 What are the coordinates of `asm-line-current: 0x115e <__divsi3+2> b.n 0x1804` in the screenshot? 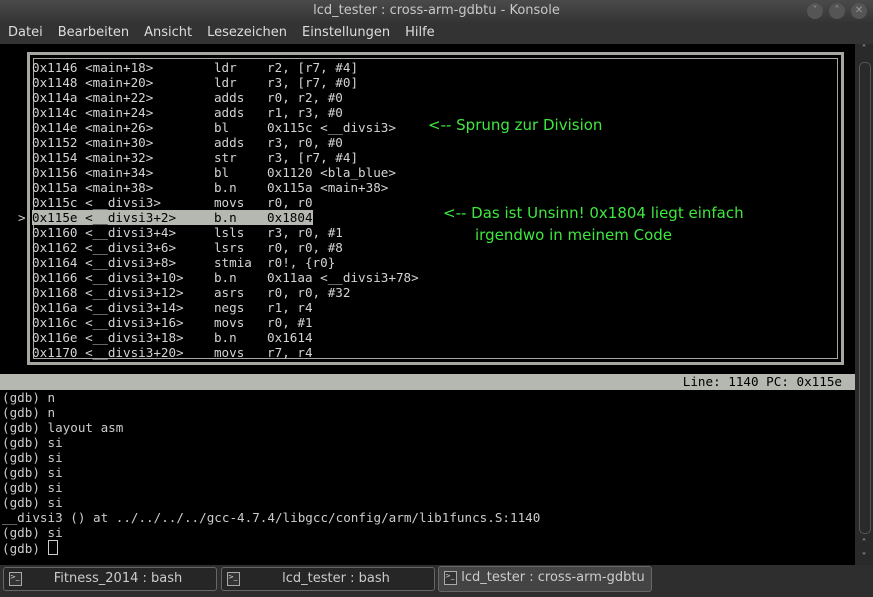 It's located at (172, 217).